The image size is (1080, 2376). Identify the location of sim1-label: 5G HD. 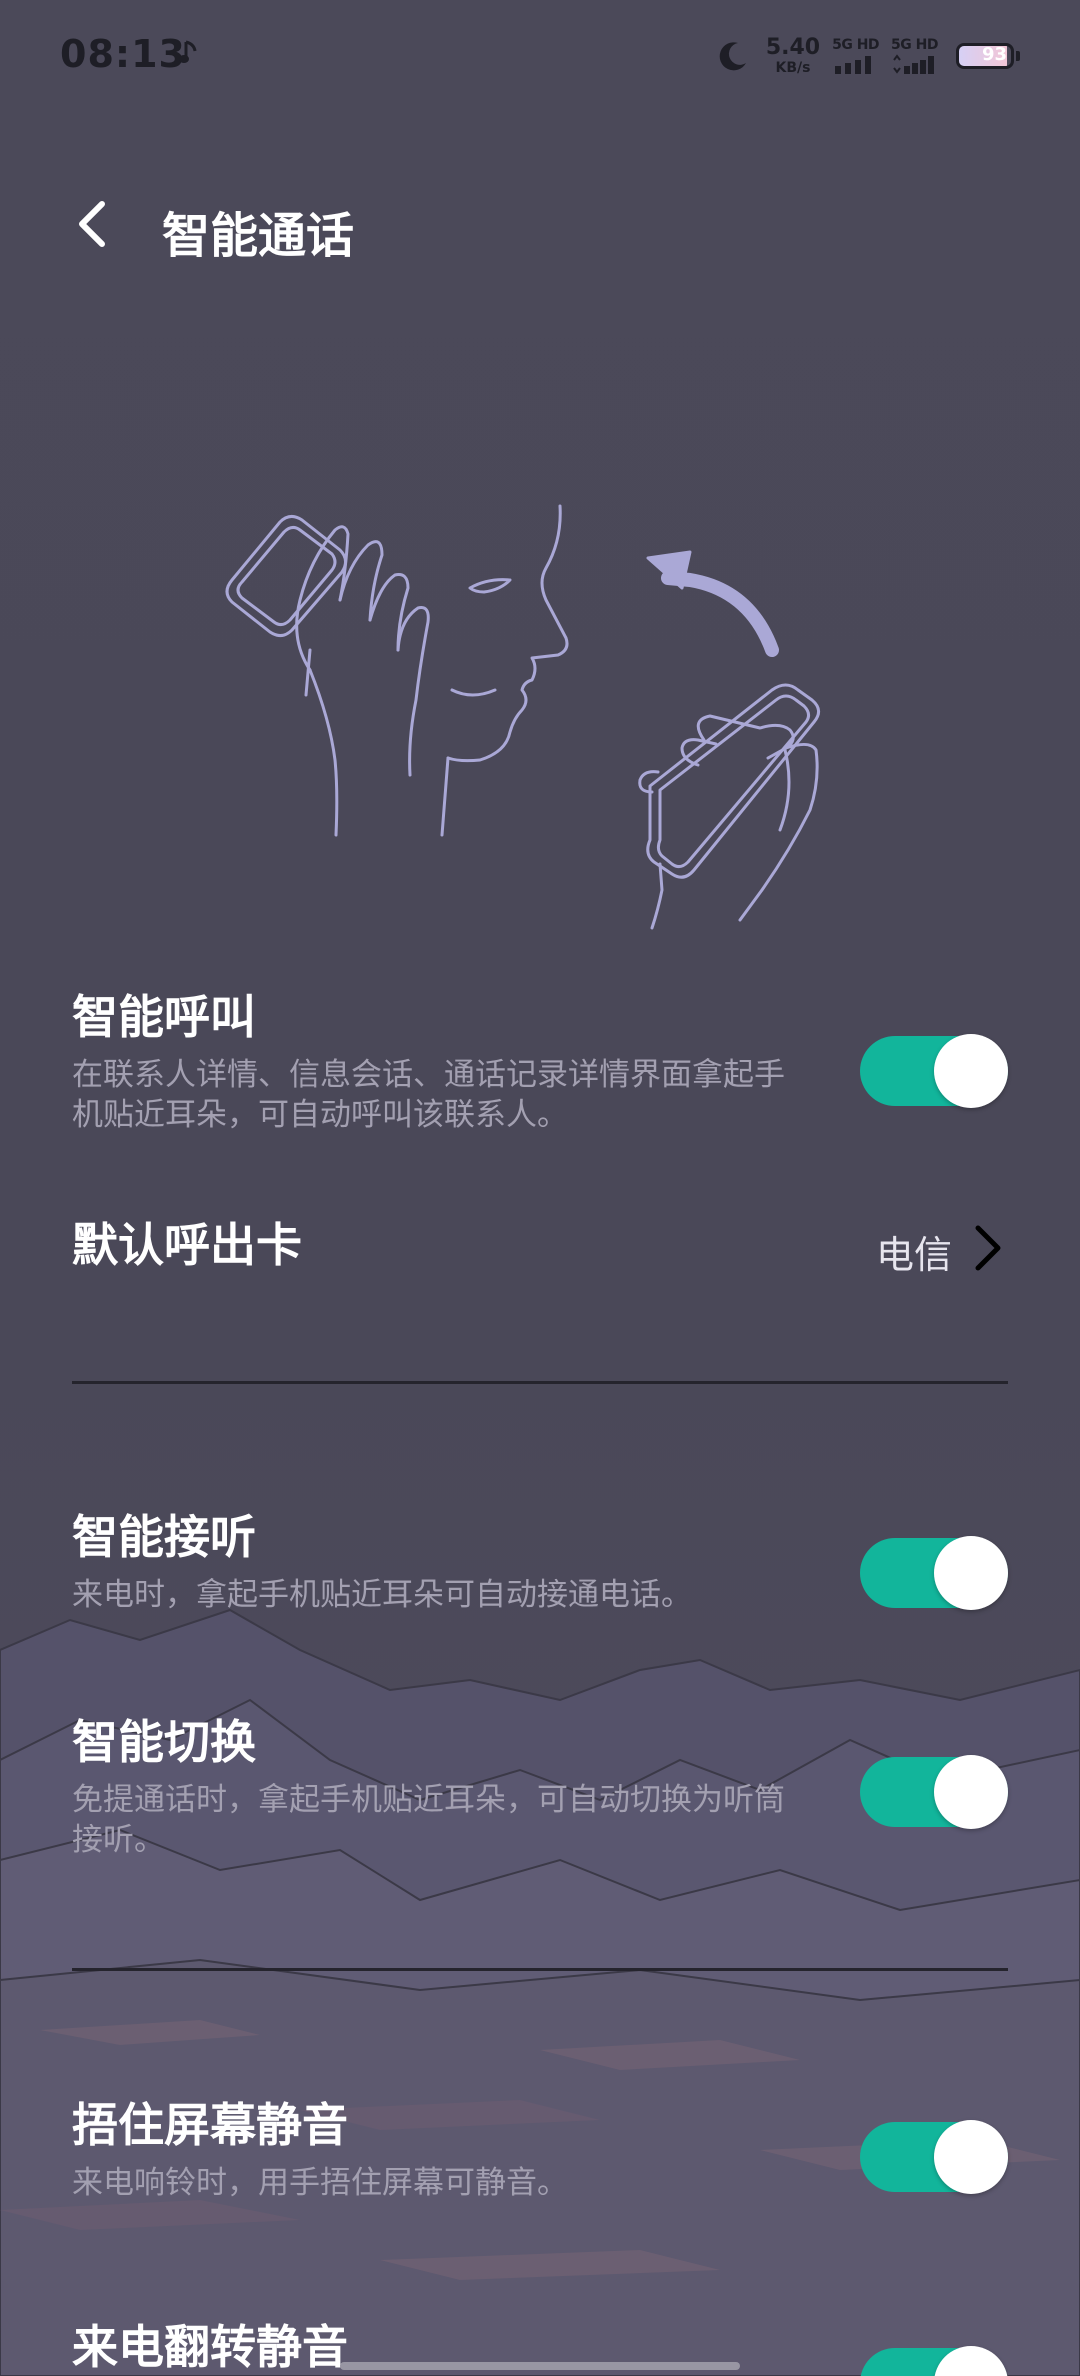
(856, 45).